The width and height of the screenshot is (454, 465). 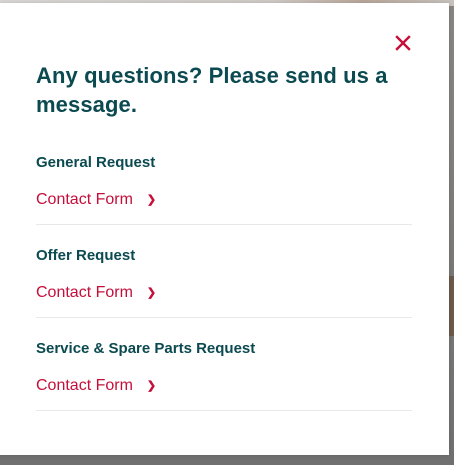 I want to click on backdrop-image-edge, so click(x=451, y=306).